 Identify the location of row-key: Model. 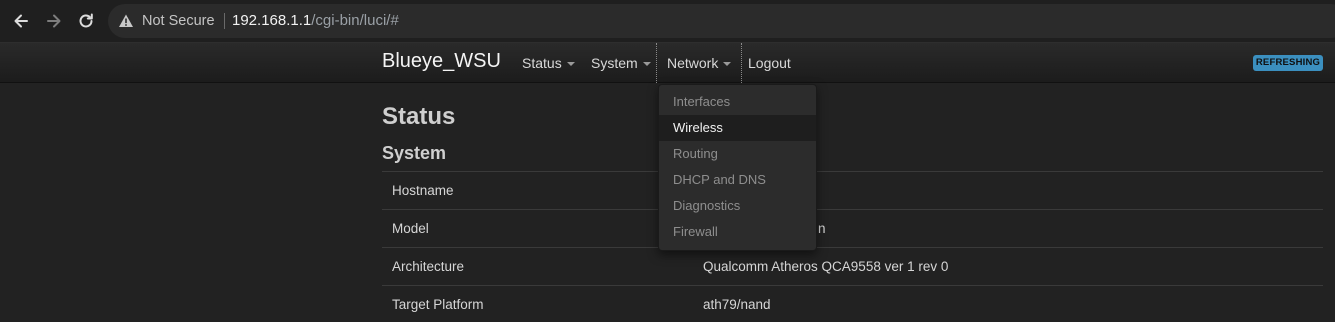
(410, 228).